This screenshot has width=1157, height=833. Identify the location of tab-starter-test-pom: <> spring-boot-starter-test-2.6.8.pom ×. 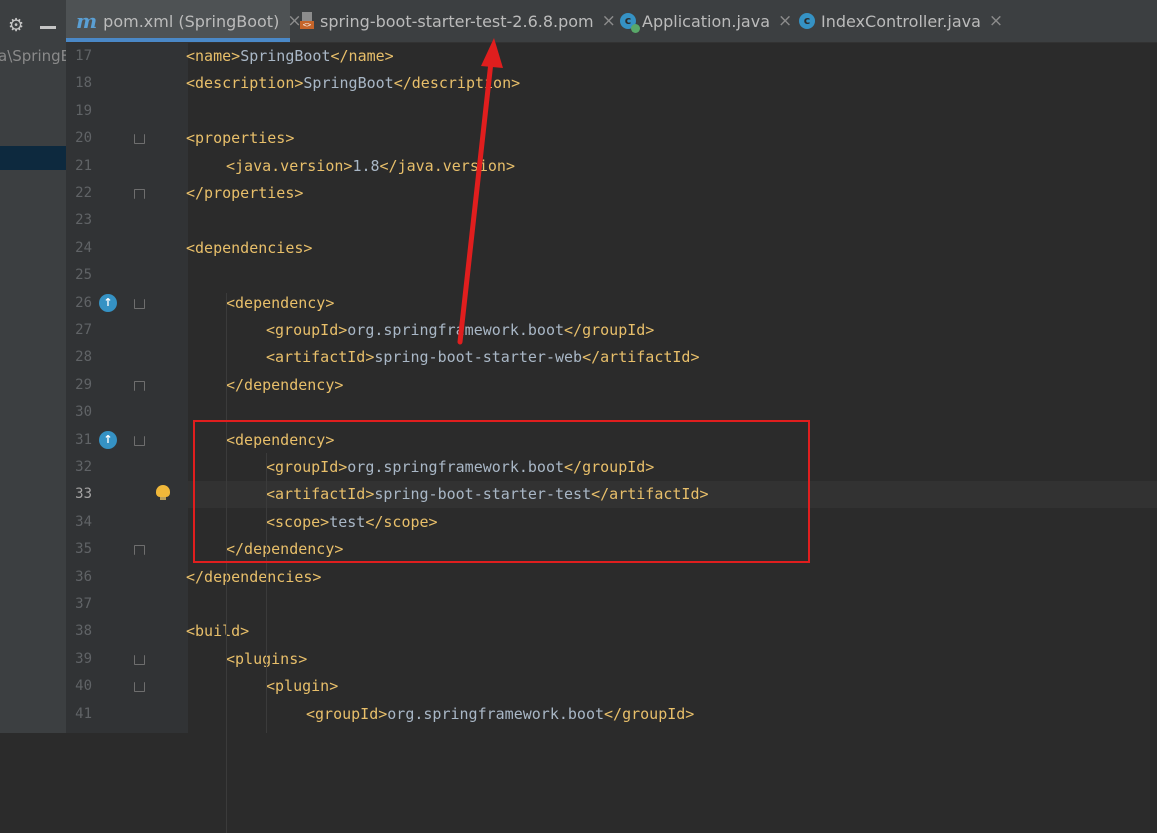
(458, 21).